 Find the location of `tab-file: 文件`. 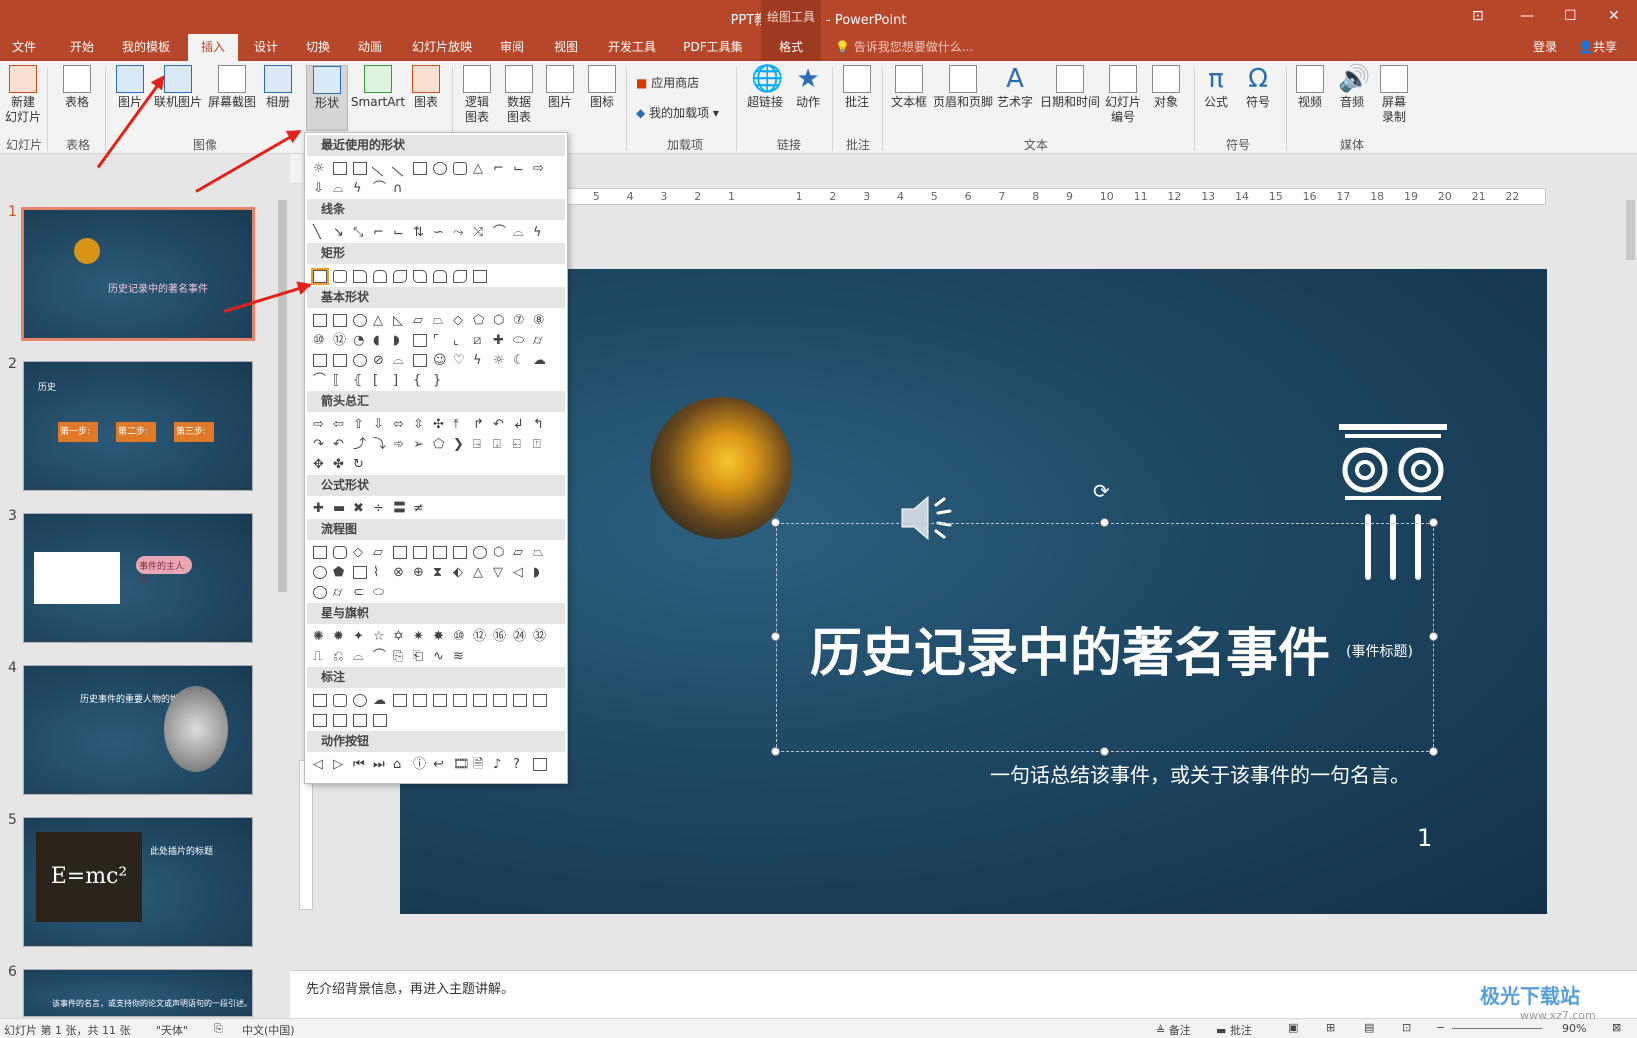

tab-file: 文件 is located at coordinates (24, 47).